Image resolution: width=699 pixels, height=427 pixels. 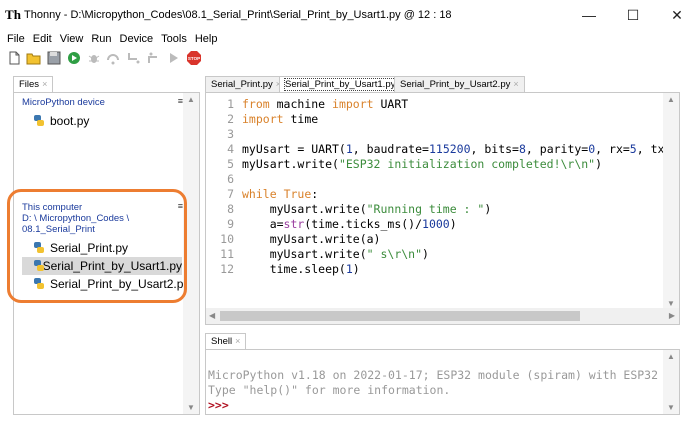 I want to click on tab-files-label: Files, so click(x=29, y=84).